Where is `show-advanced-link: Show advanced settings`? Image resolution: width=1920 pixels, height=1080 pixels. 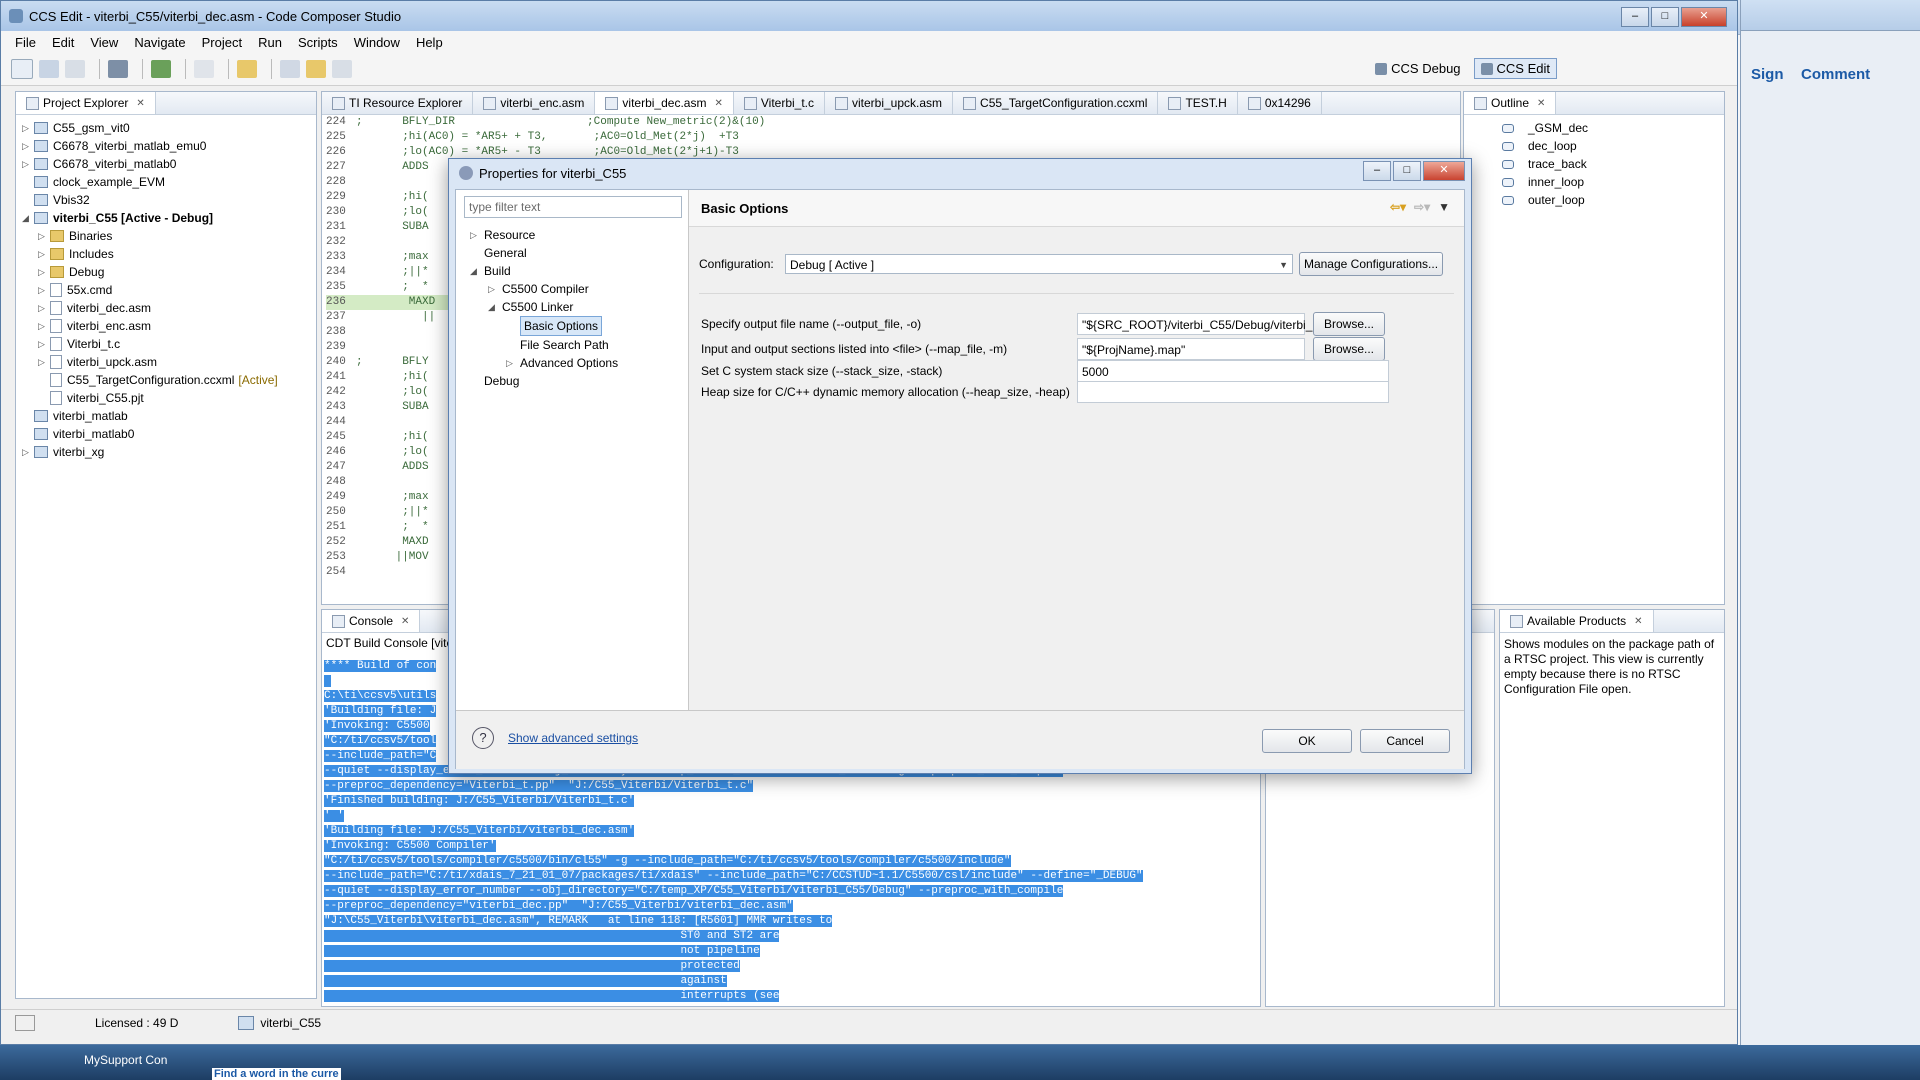 show-advanced-link: Show advanced settings is located at coordinates (573, 738).